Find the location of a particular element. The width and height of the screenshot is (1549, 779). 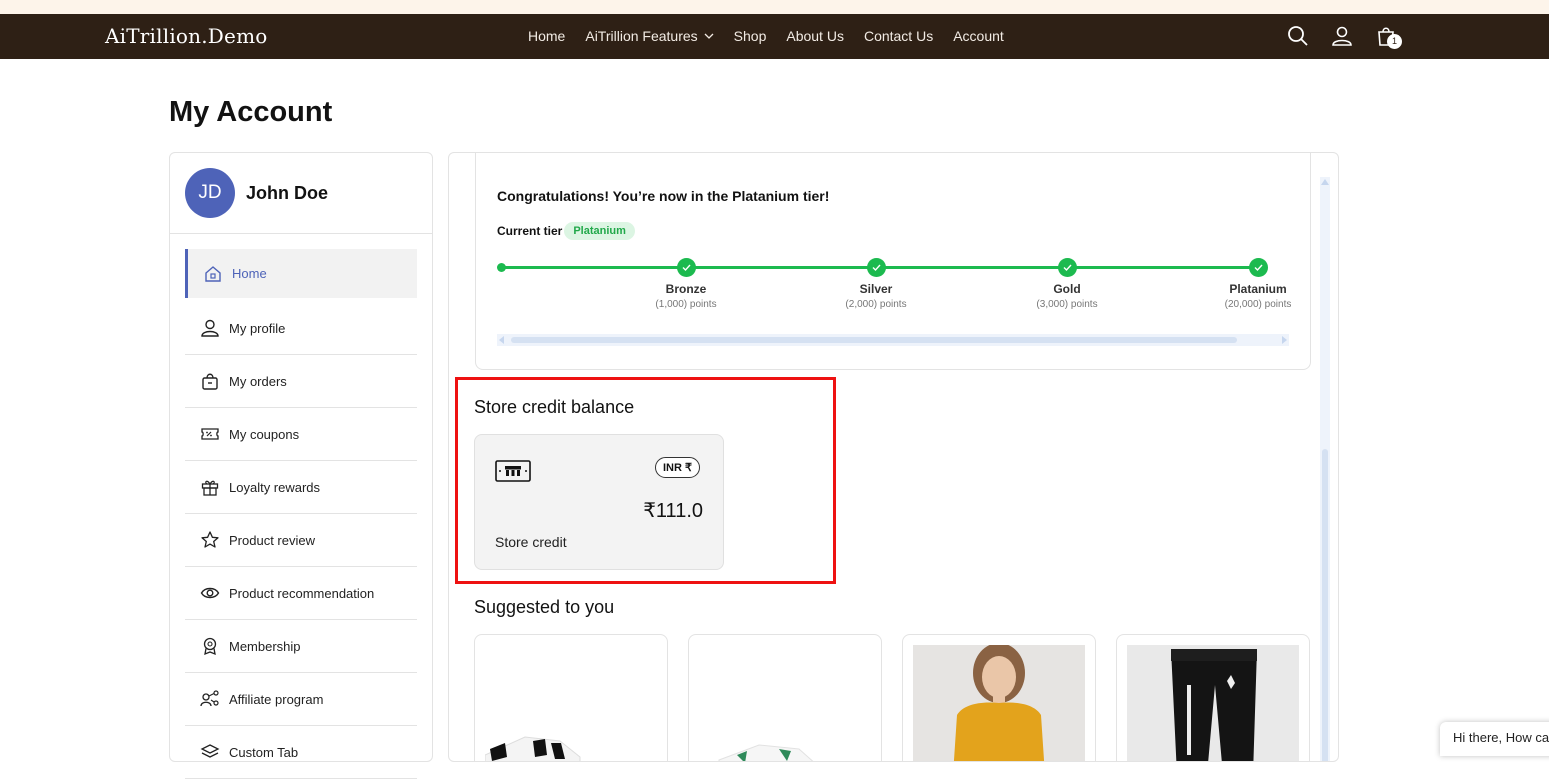

scroll-up-arrow-icon is located at coordinates (1325, 182).